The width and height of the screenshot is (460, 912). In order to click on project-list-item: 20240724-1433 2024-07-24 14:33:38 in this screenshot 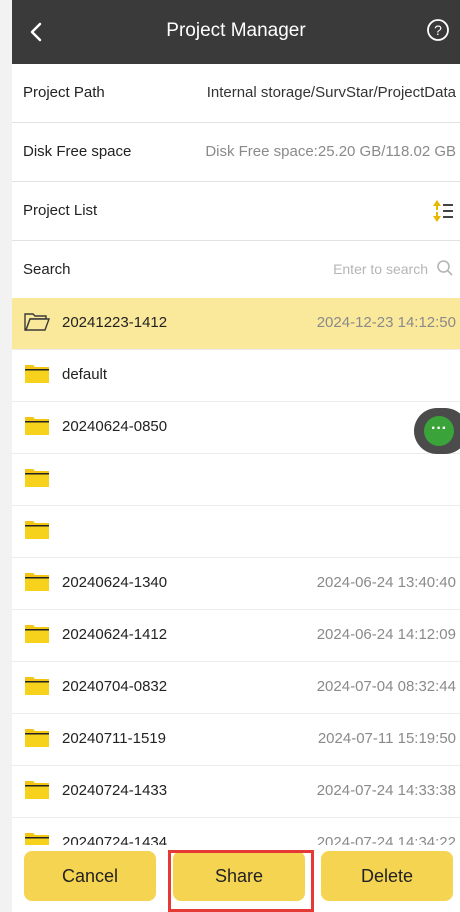, I will do `click(236, 792)`.